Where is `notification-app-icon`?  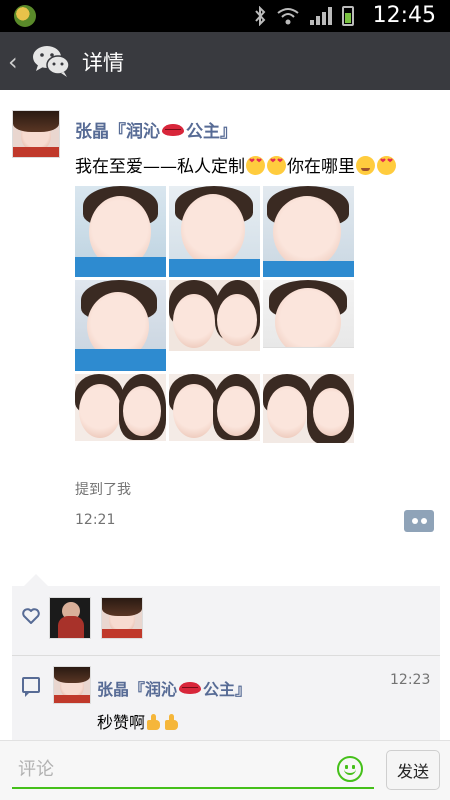
notification-app-icon is located at coordinates (25, 16).